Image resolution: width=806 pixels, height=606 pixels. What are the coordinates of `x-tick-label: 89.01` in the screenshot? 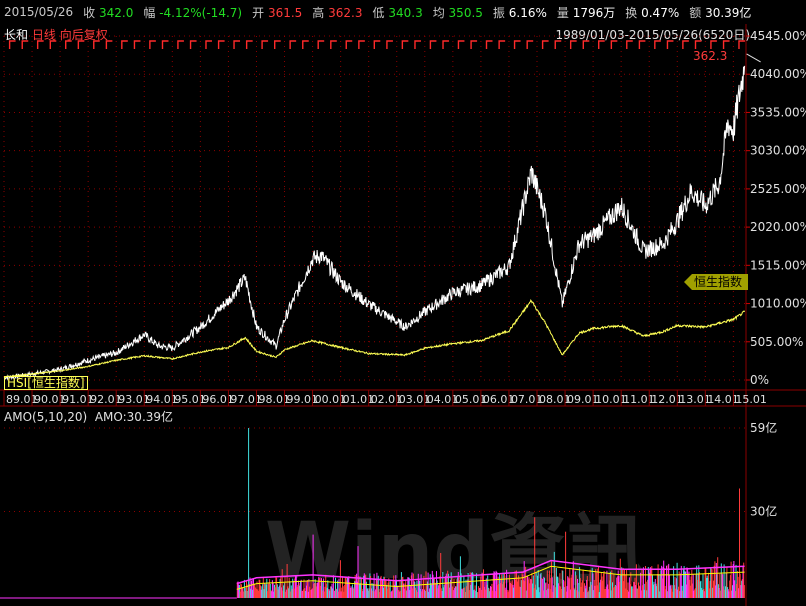 It's located at (22, 399).